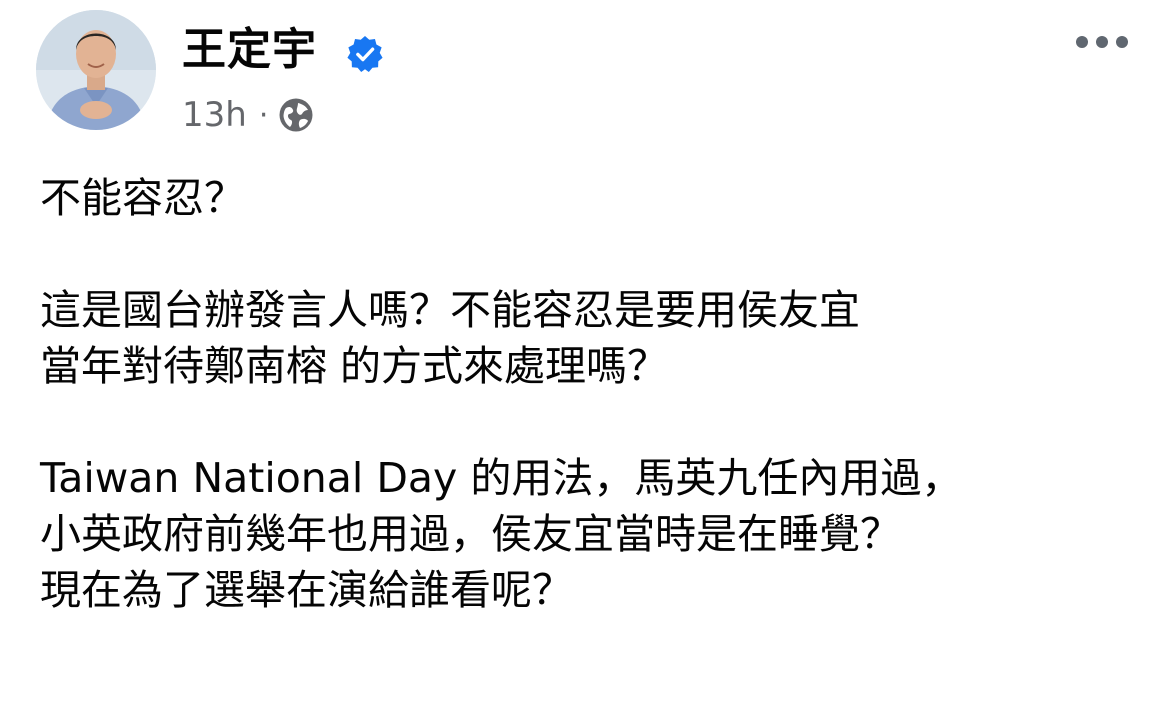  I want to click on post-line: 不能容忍？, so click(142, 198).